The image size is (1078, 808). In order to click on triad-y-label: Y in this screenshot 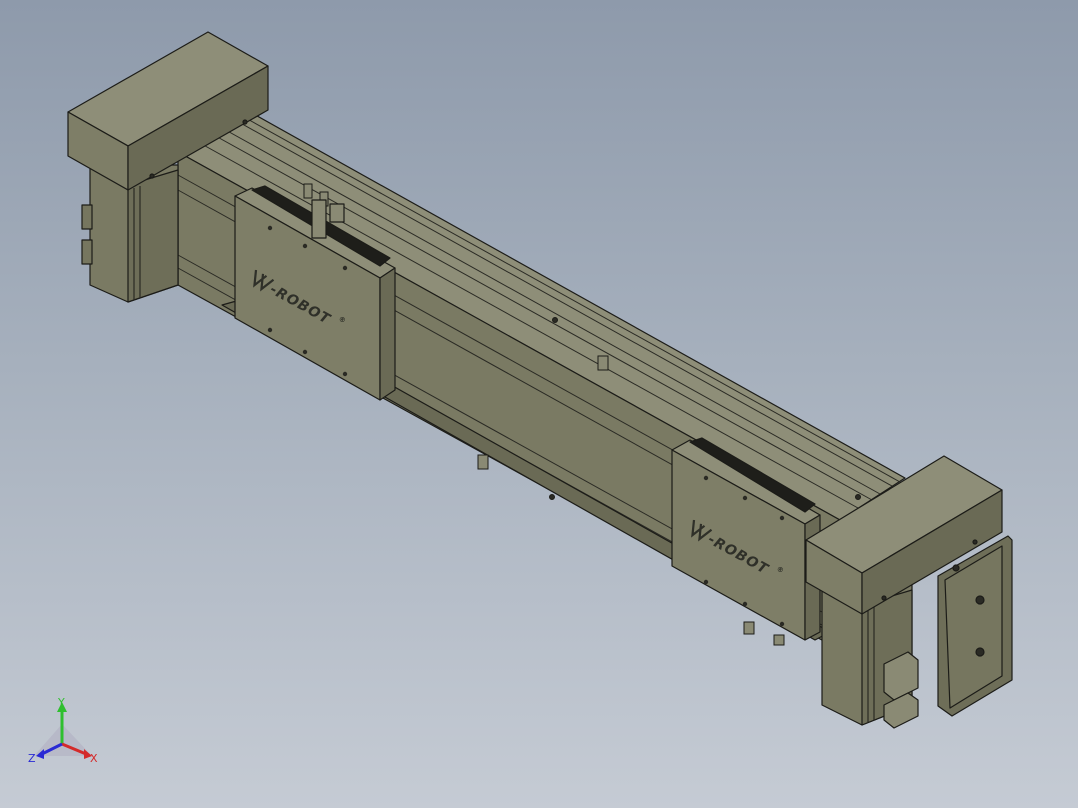, I will do `click(61, 702)`.